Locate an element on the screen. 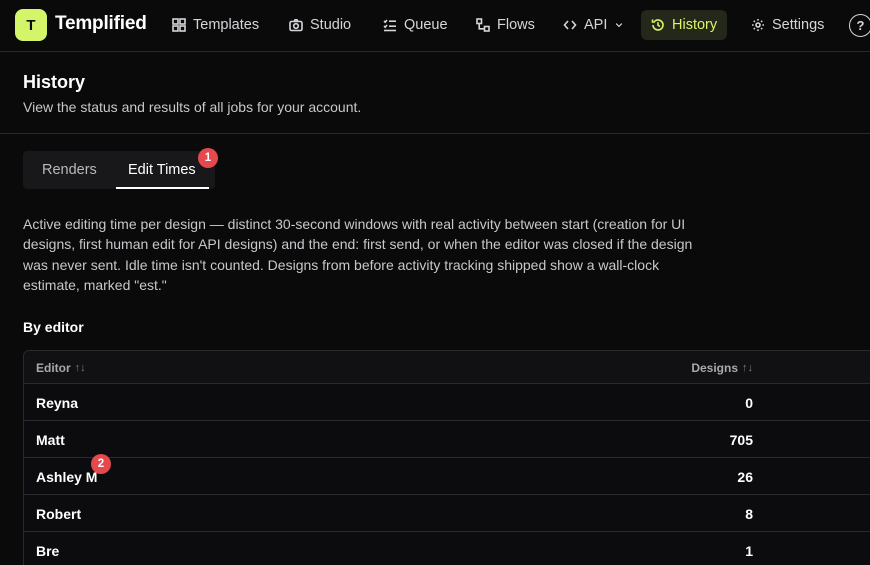 The width and height of the screenshot is (870, 565). table-row: Matt 705 is located at coordinates (447, 439).